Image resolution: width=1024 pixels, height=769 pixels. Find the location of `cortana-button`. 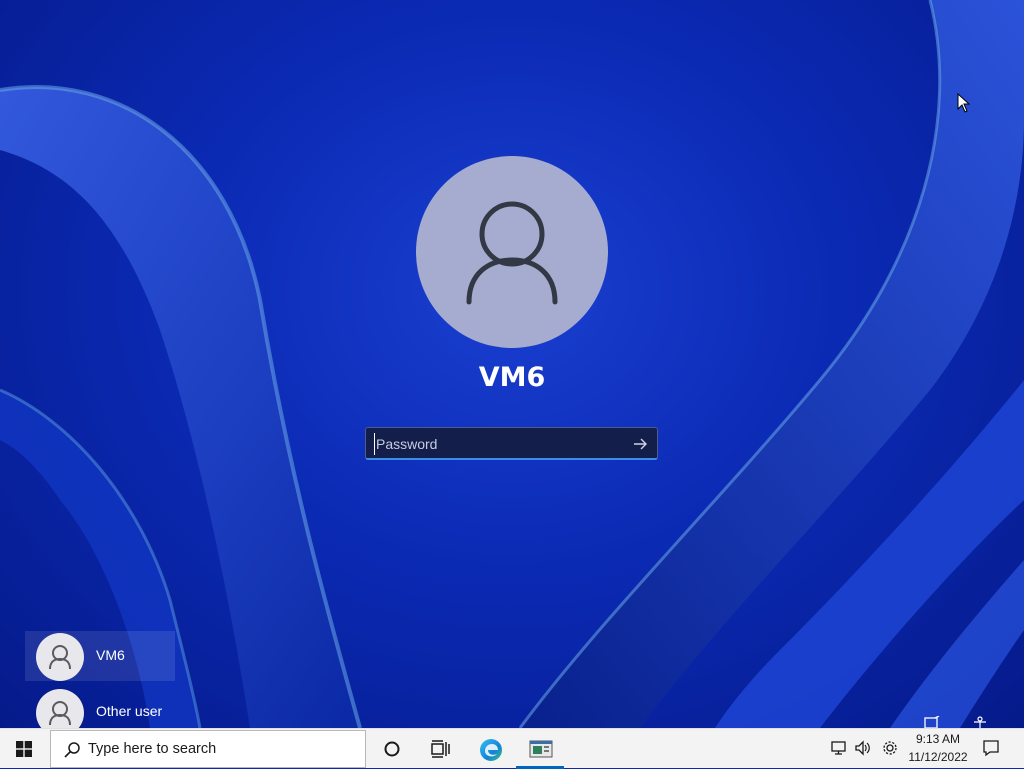

cortana-button is located at coordinates (392, 749).